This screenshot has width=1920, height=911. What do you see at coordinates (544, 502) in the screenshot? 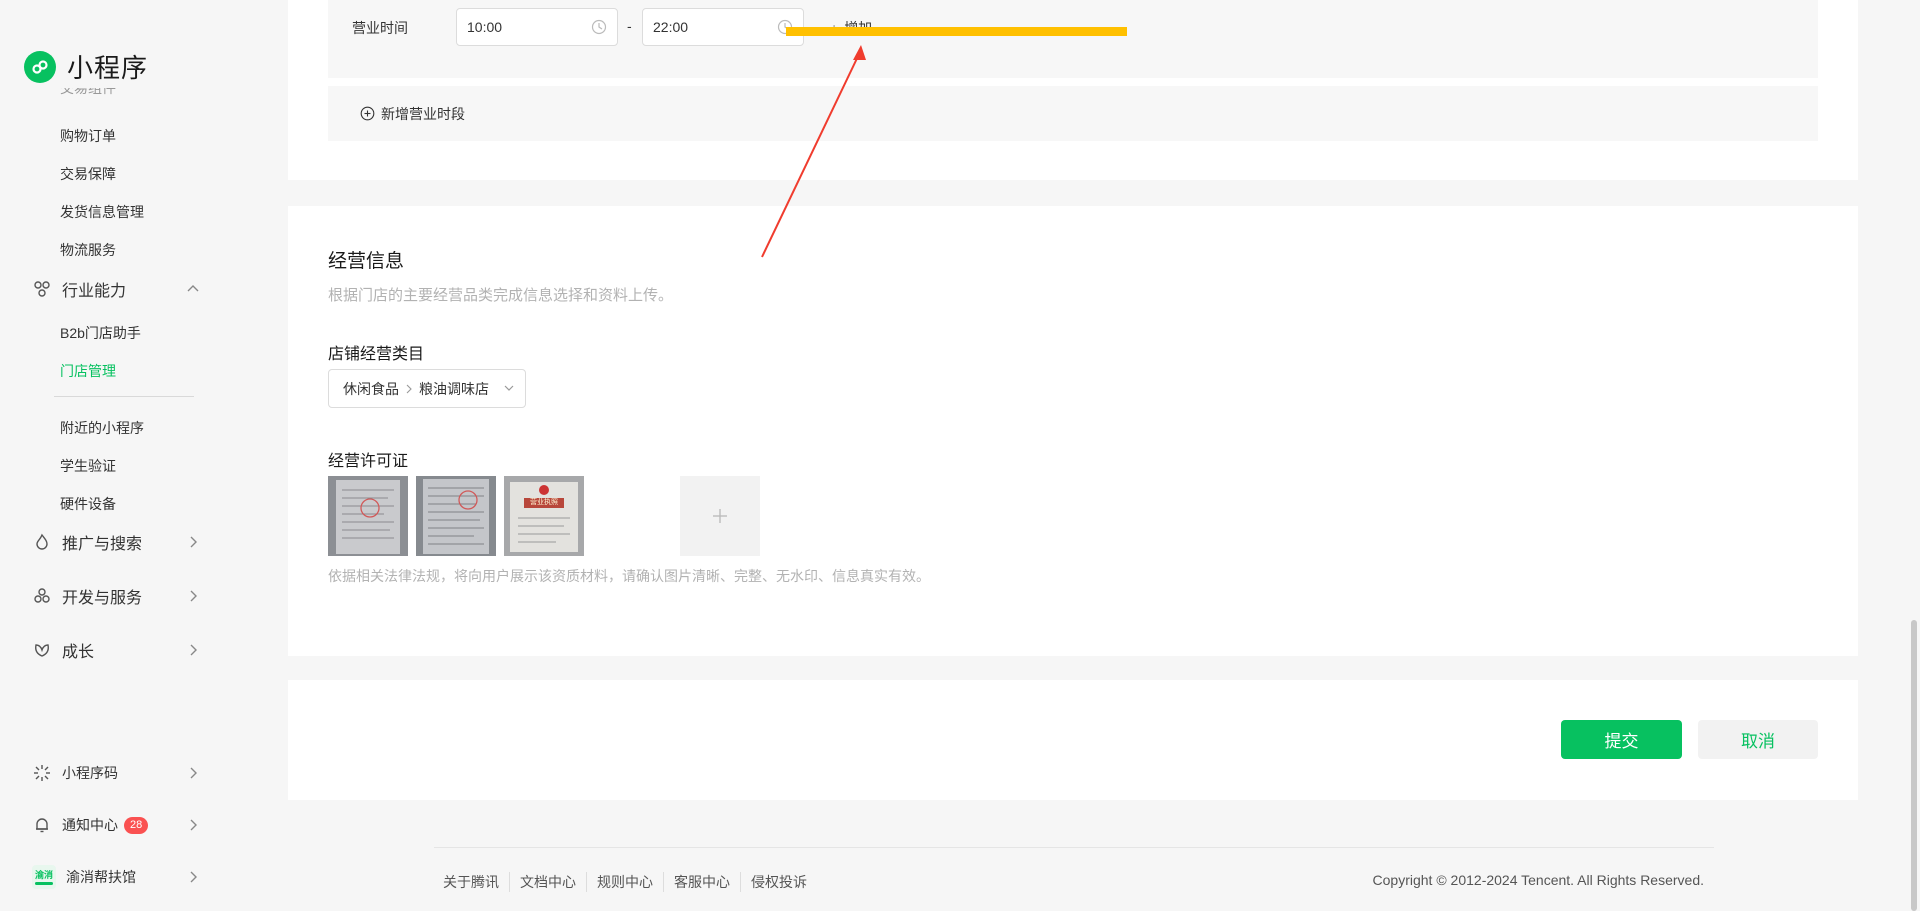
I see `license-stamp-text: 营业执照` at bounding box center [544, 502].